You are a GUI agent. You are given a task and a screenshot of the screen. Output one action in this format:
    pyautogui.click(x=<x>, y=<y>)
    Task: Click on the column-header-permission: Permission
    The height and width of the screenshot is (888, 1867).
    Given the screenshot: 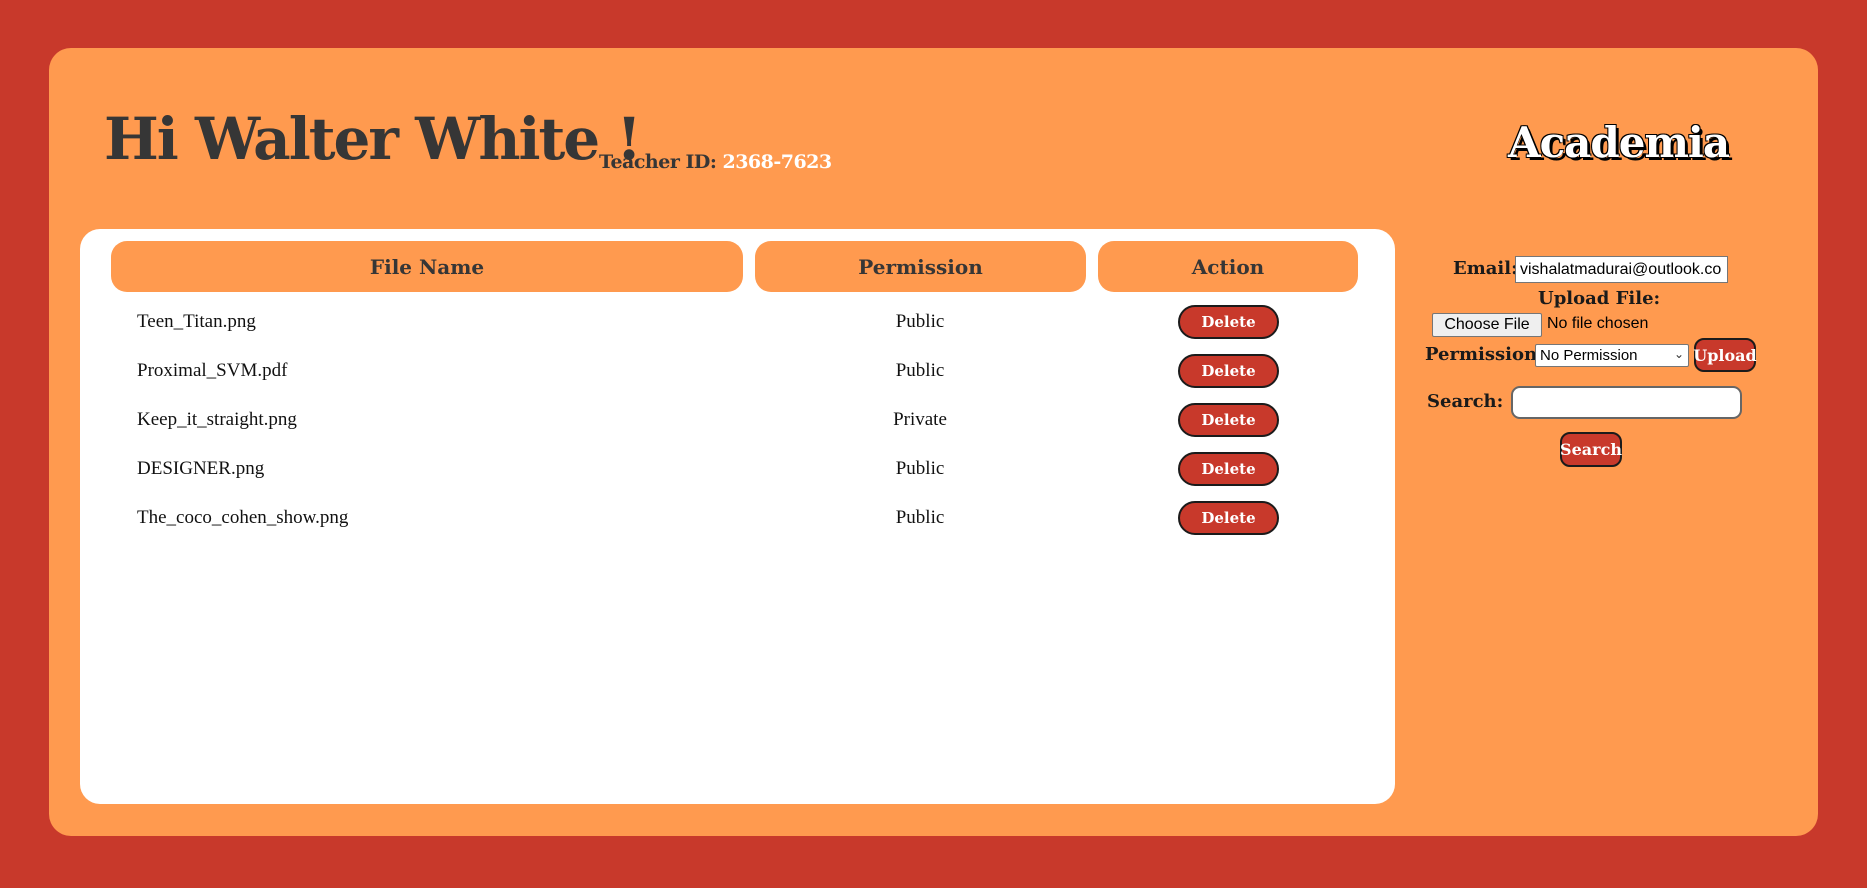 What is the action you would take?
    pyautogui.click(x=920, y=266)
    